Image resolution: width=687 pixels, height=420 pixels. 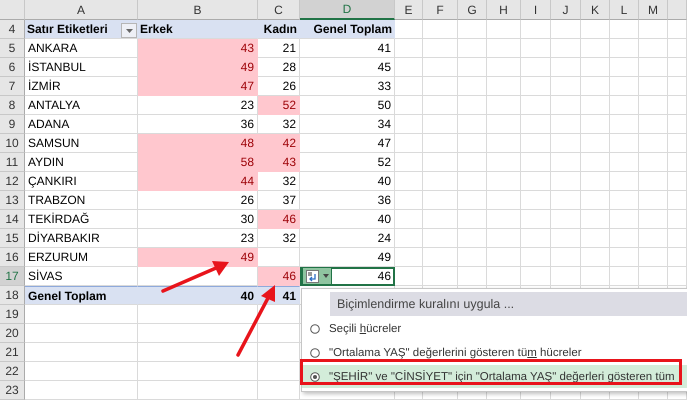 What do you see at coordinates (595, 10) in the screenshot?
I see `column-header: K` at bounding box center [595, 10].